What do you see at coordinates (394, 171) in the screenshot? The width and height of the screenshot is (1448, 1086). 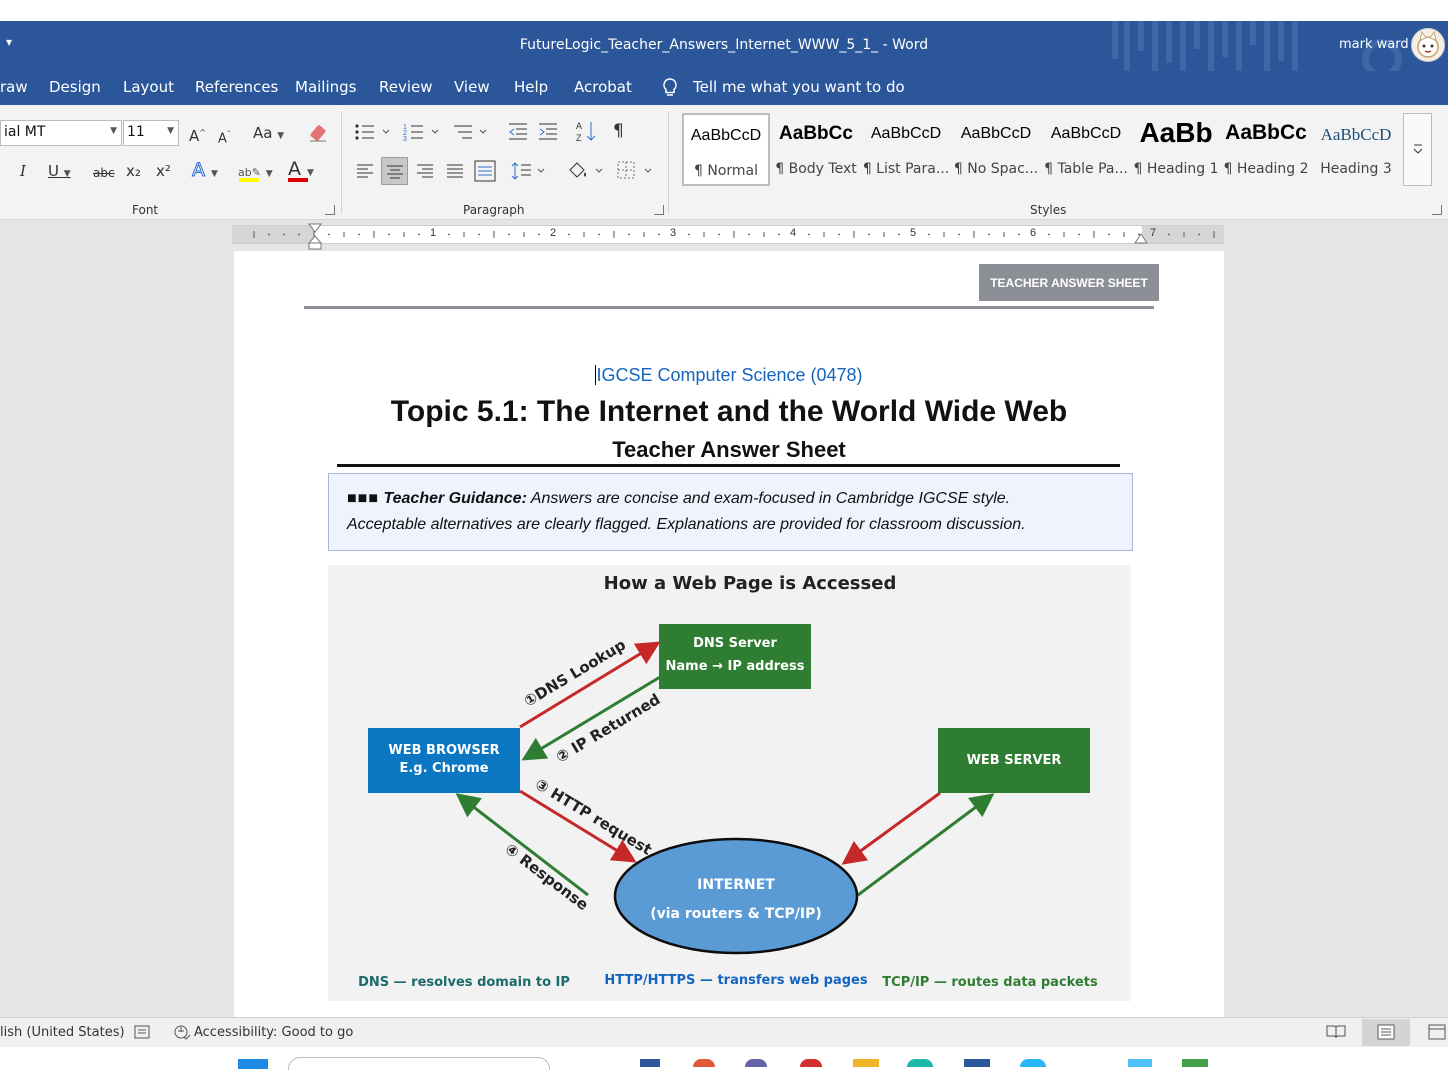 I see `align-center-button` at bounding box center [394, 171].